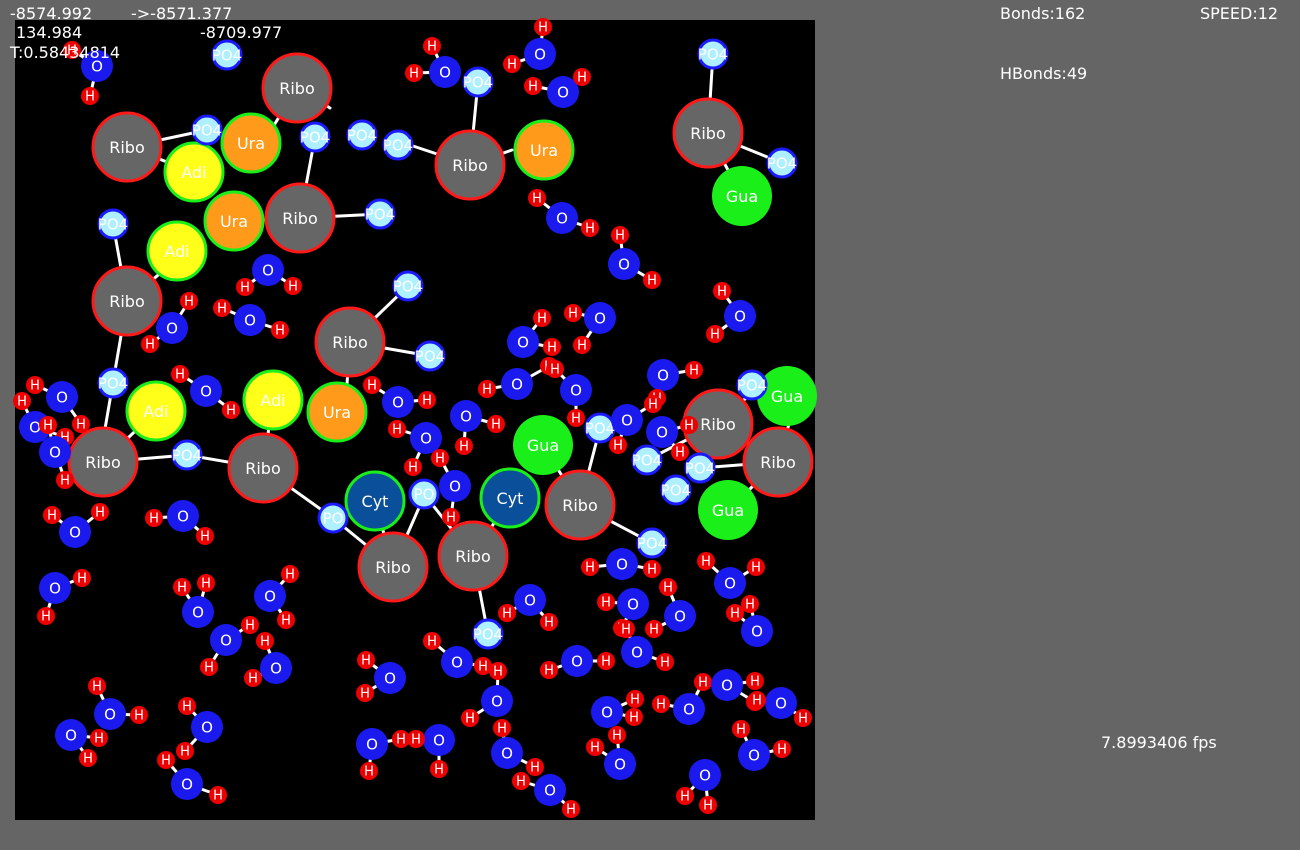  Describe the element at coordinates (544, 150) in the screenshot. I see `uracil-atom: Ura` at that location.